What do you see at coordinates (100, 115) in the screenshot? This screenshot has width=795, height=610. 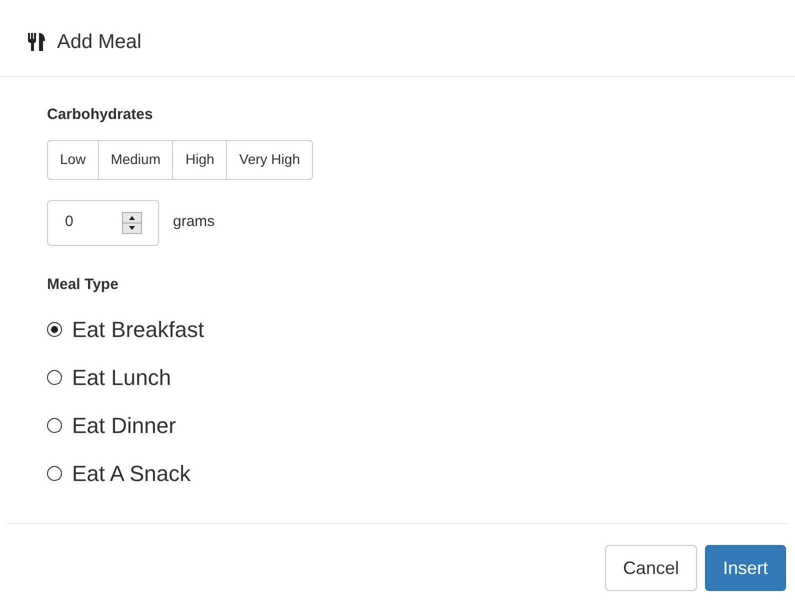 I see `section-label: Carbohydrates` at bounding box center [100, 115].